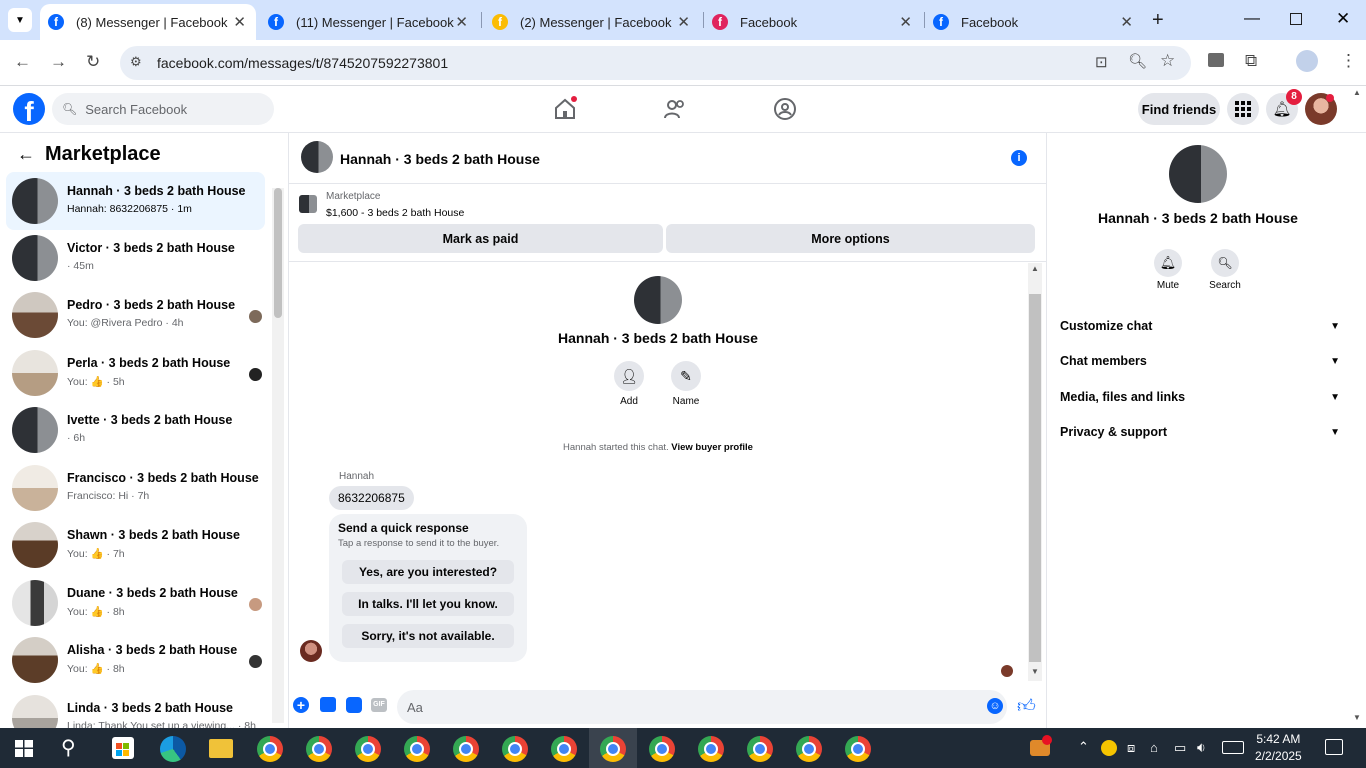 This screenshot has height=768, width=1366. What do you see at coordinates (686, 376) in the screenshot?
I see `edit-name-button: ✎` at bounding box center [686, 376].